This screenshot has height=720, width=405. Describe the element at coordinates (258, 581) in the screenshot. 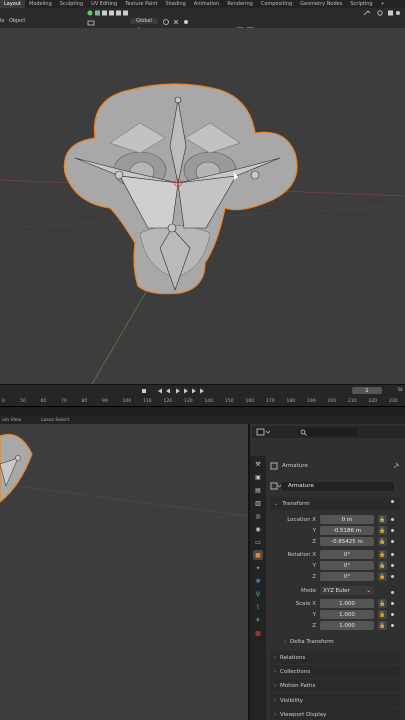

I see `particles-tab-icon: ❋` at that location.